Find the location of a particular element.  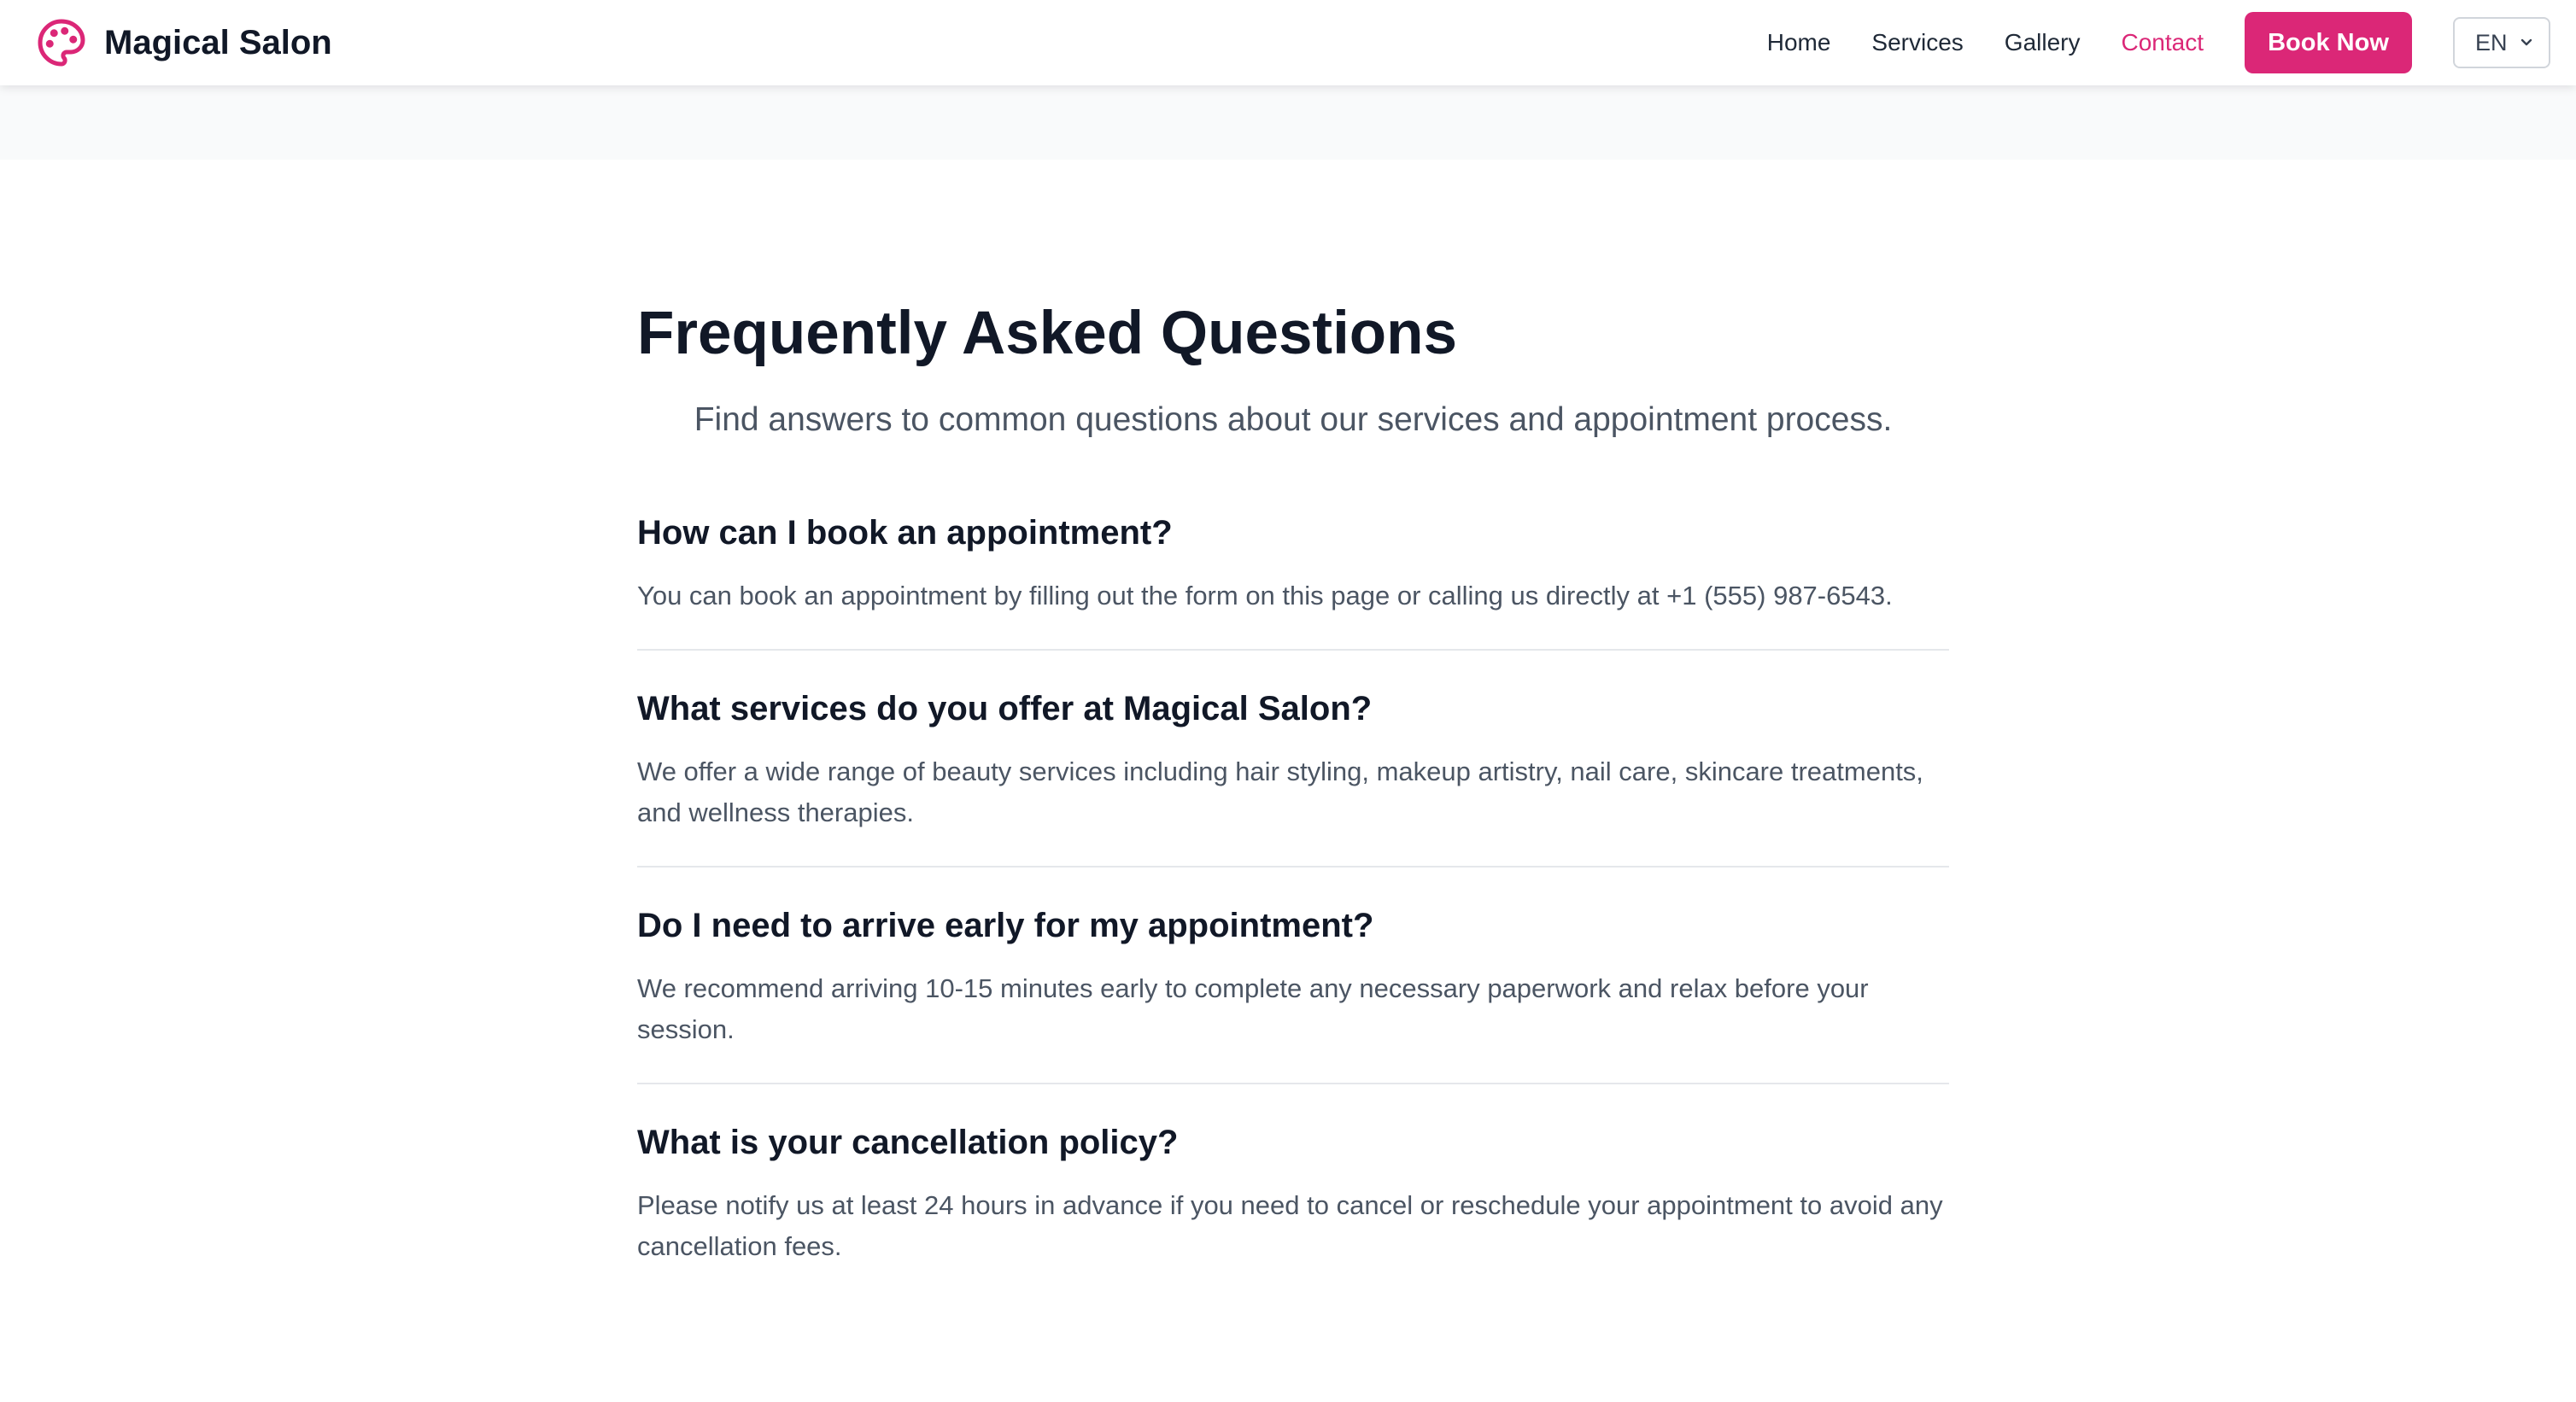

faq-question: What is your cancellation policy? is located at coordinates (908, 1143).